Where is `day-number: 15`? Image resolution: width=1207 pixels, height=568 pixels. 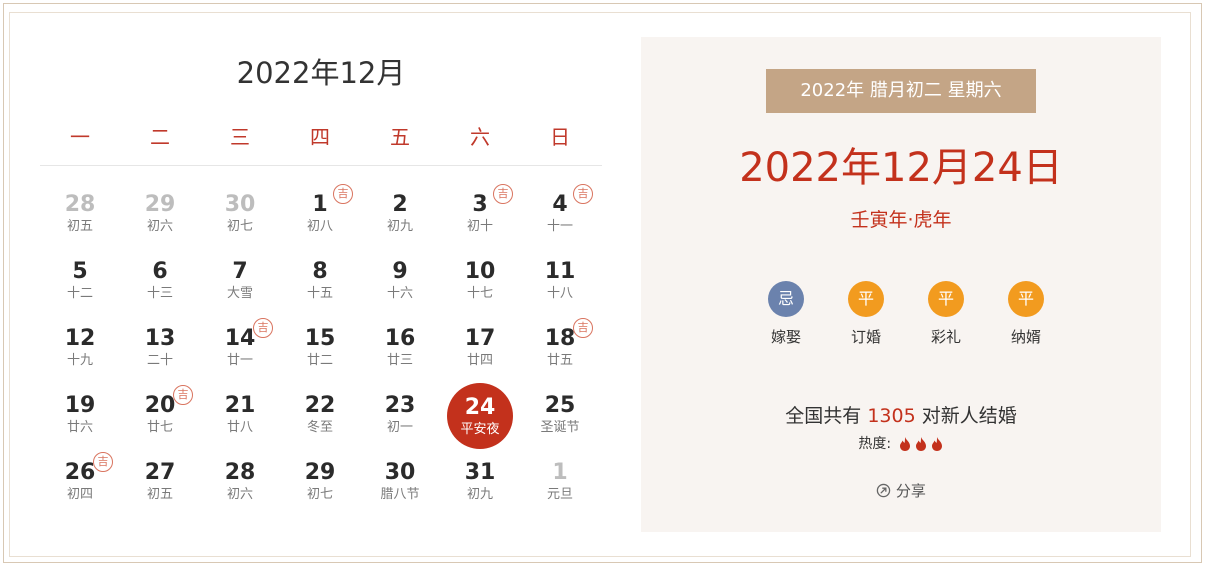 day-number: 15 is located at coordinates (320, 338).